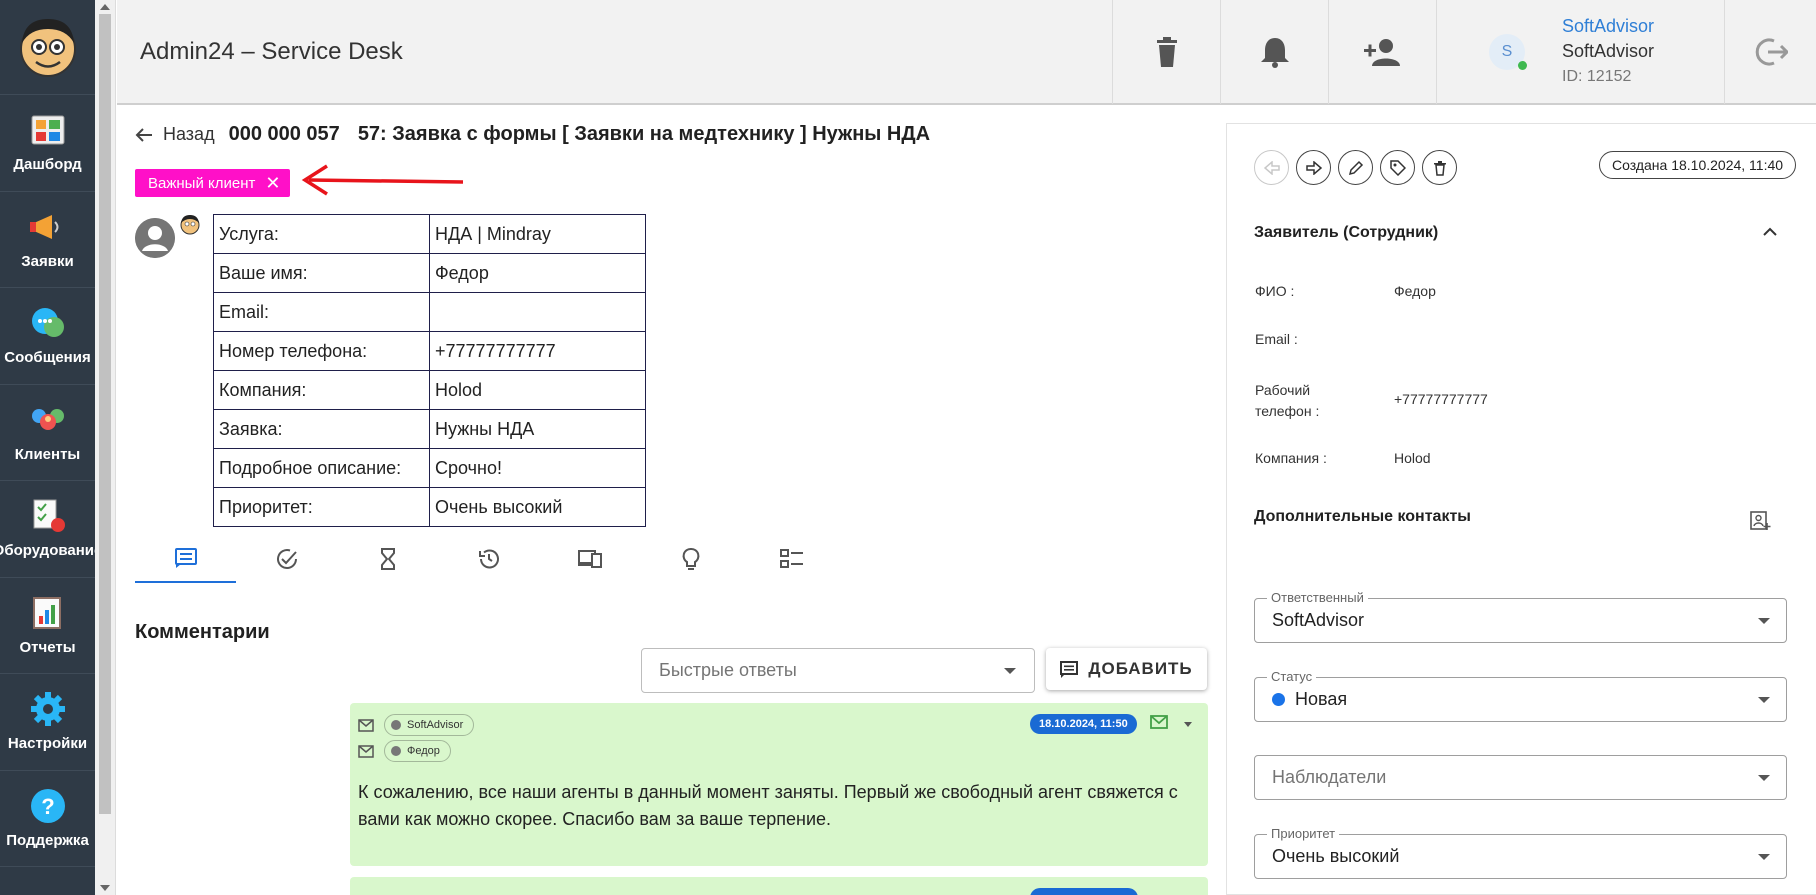  I want to click on add-contact-icon, so click(1760, 520).